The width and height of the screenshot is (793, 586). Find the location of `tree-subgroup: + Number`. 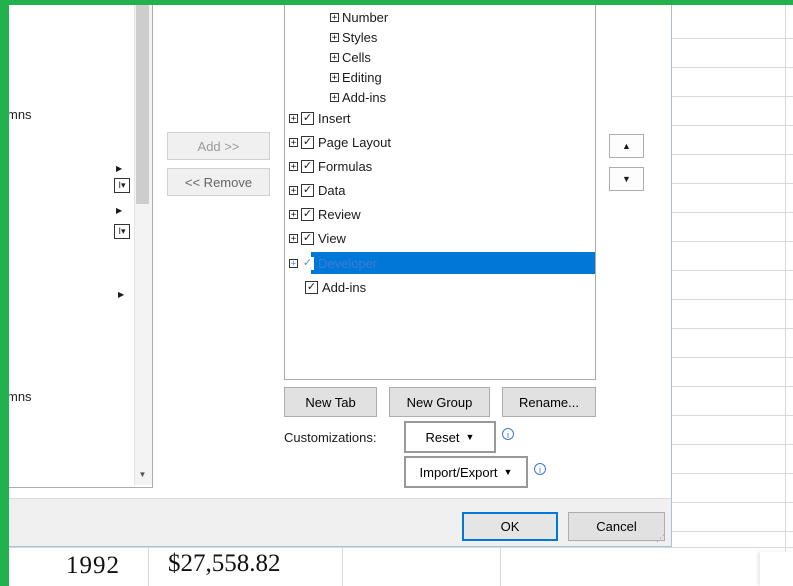

tree-subgroup: + Number is located at coordinates (359, 17).